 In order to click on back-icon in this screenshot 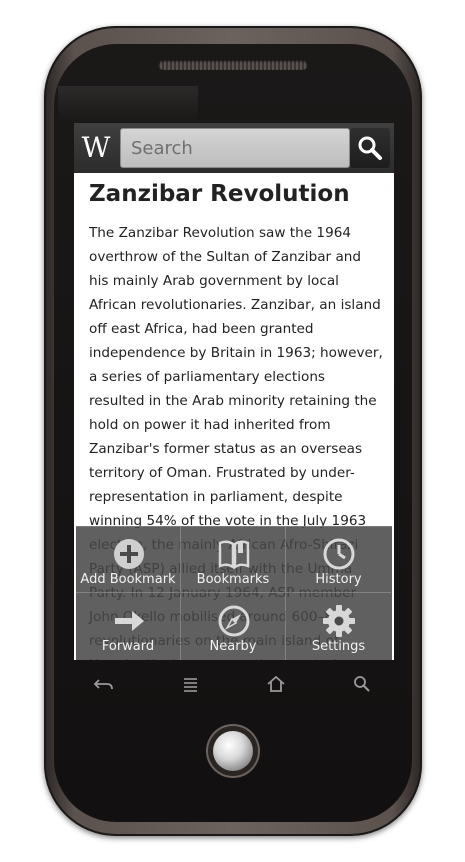, I will do `click(103, 684)`.